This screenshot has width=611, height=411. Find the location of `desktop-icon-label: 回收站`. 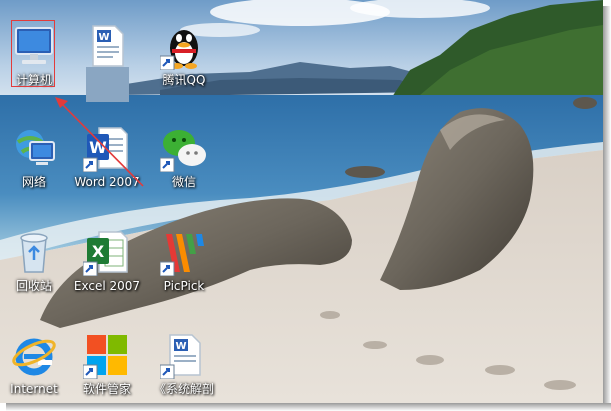

desktop-icon-label: 回收站 is located at coordinates (33, 286).